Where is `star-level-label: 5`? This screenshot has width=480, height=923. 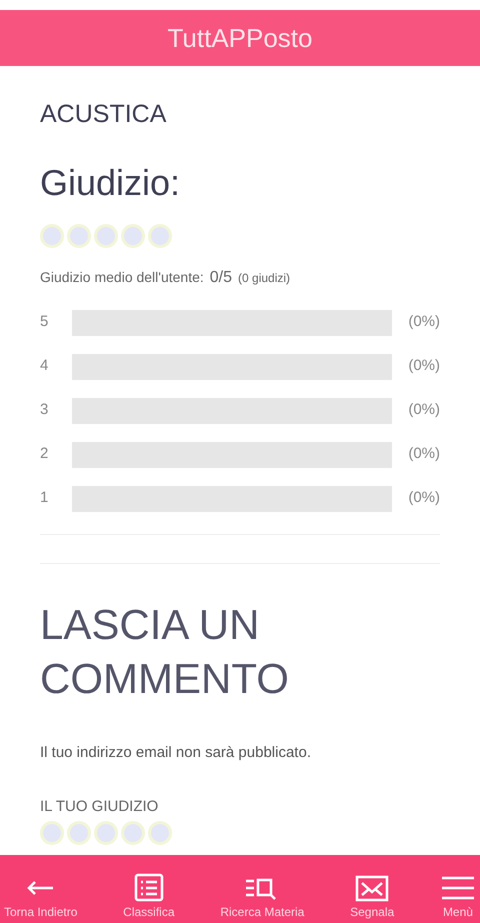 star-level-label: 5 is located at coordinates (45, 322).